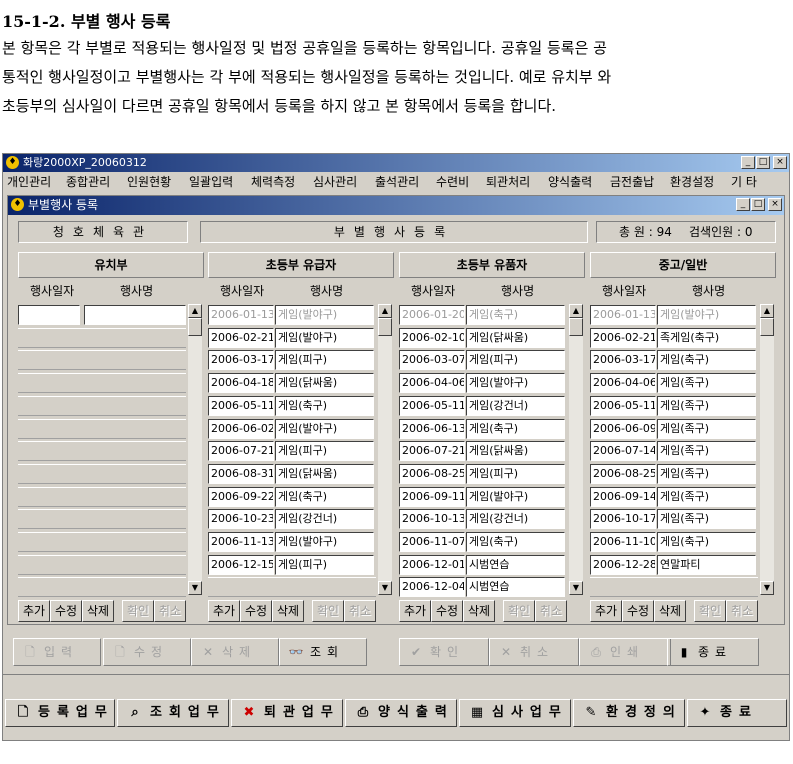  I want to click on vertical-scrollbar: ▲ ▼, so click(385, 449).